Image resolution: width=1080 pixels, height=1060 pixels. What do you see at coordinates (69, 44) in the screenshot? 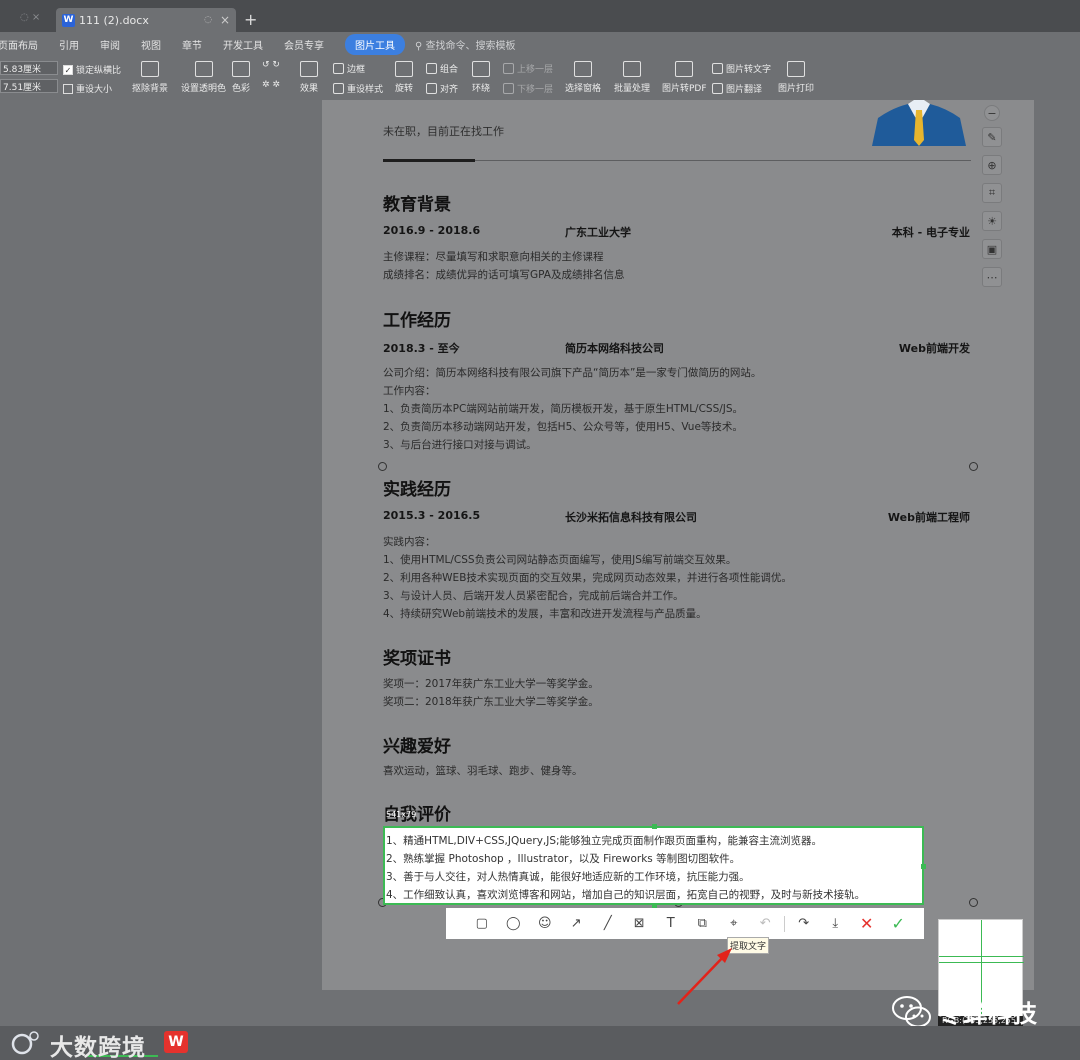
I see `menu-references: 引用` at bounding box center [69, 44].